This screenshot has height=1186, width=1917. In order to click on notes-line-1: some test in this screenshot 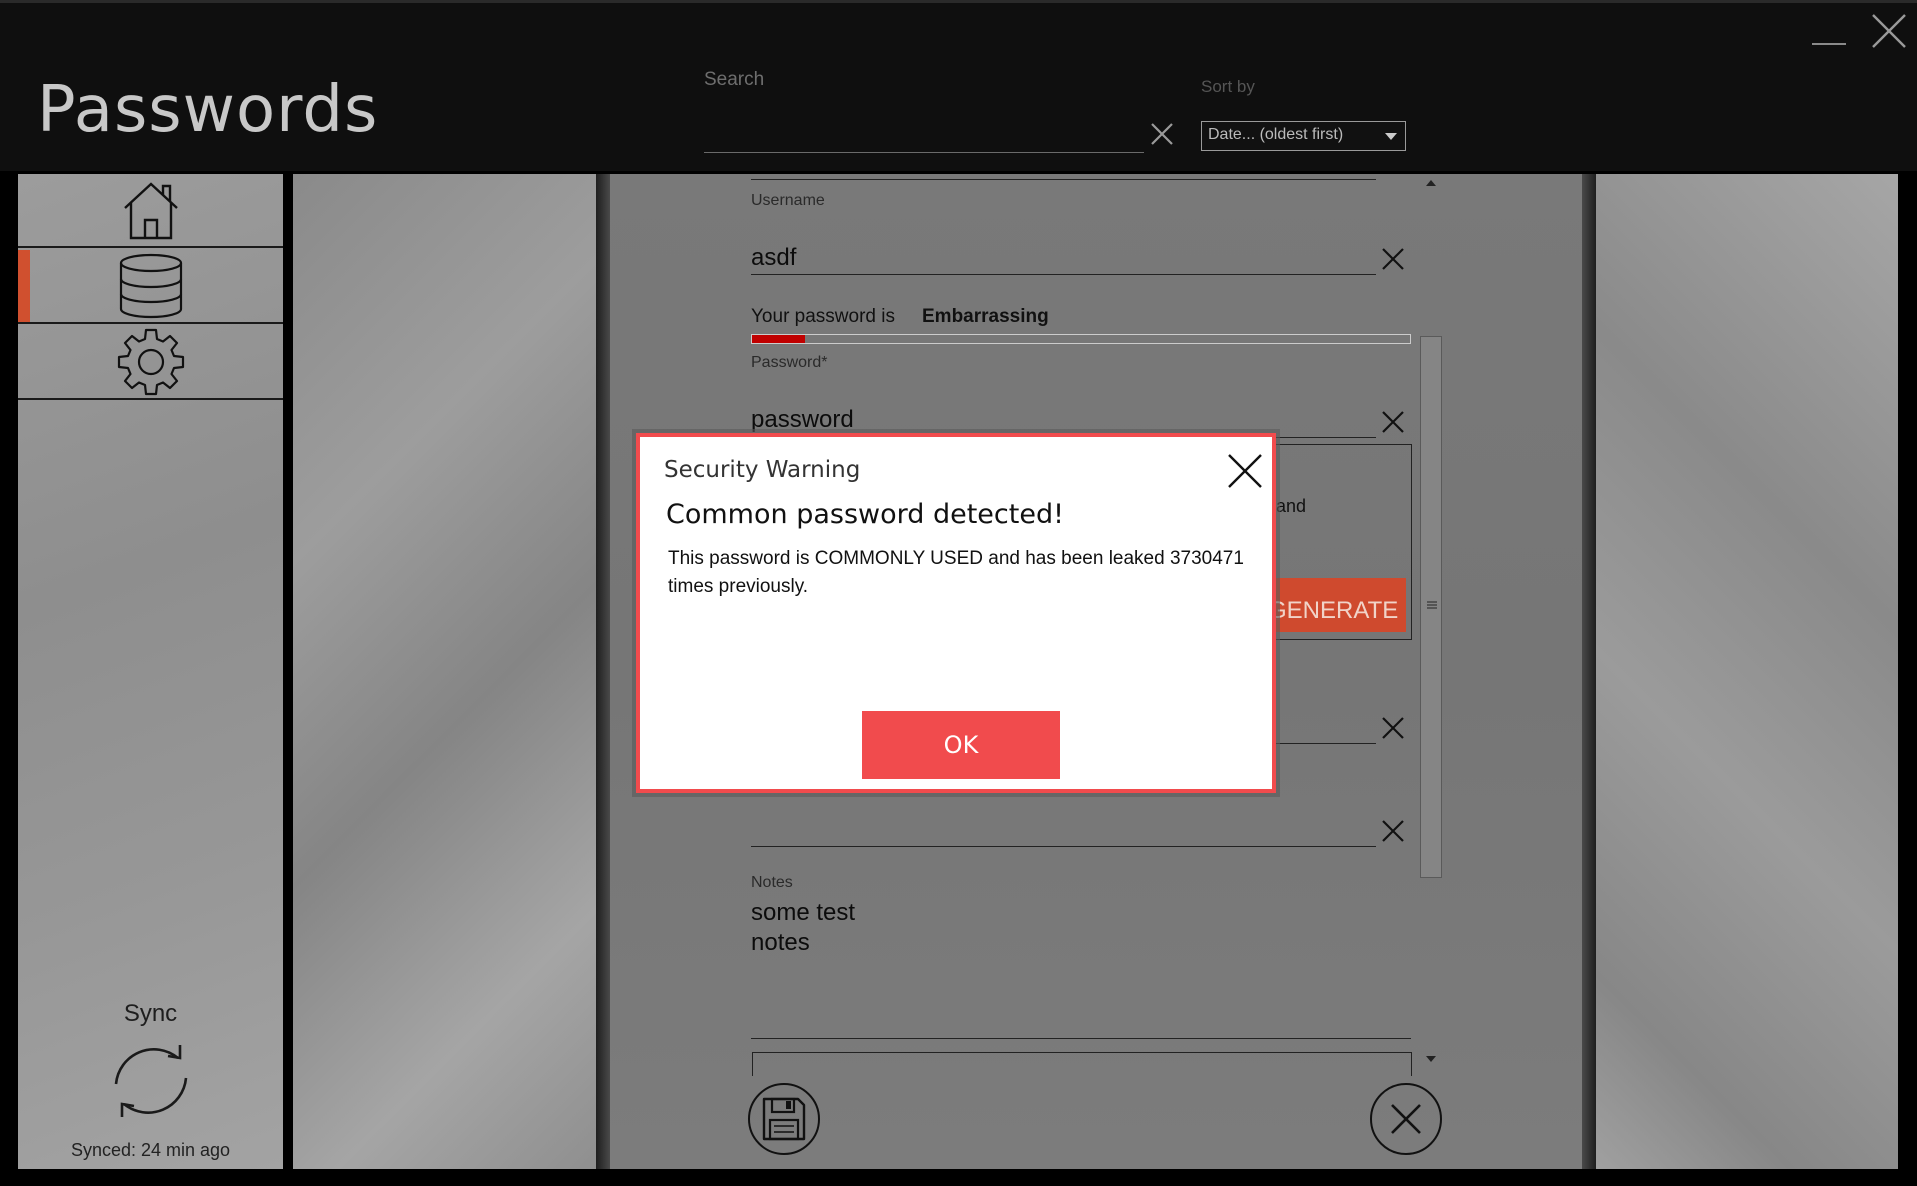, I will do `click(803, 913)`.